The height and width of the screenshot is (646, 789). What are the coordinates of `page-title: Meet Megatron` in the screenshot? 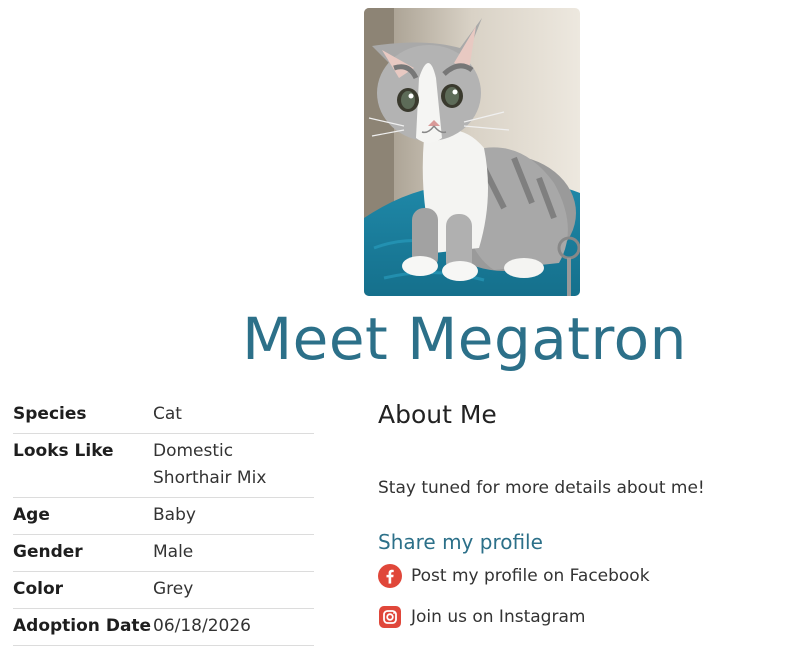 It's located at (464, 339).